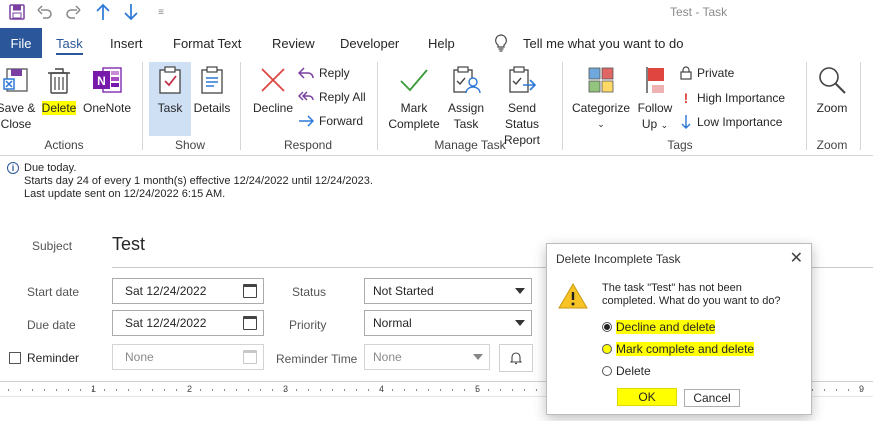 Image resolution: width=873 pixels, height=421 pixels. What do you see at coordinates (601, 124) in the screenshot?
I see `chevron-down-icon: ⌄` at bounding box center [601, 124].